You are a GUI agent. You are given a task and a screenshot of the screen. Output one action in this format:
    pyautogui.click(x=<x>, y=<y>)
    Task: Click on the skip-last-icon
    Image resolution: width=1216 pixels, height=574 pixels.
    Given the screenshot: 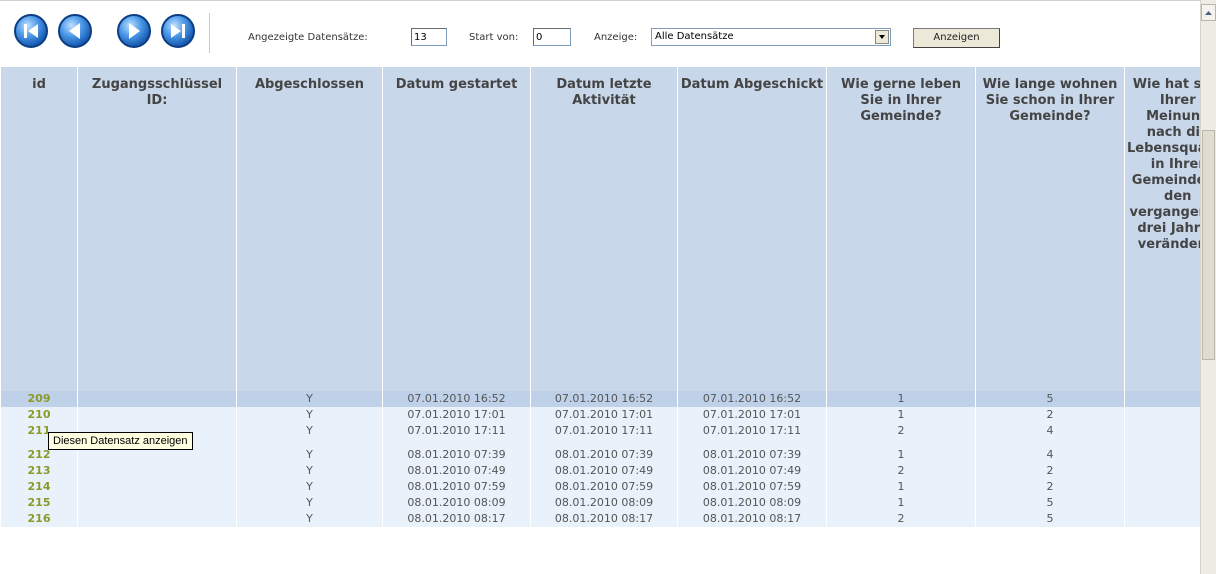 What is the action you would take?
    pyautogui.click(x=178, y=31)
    